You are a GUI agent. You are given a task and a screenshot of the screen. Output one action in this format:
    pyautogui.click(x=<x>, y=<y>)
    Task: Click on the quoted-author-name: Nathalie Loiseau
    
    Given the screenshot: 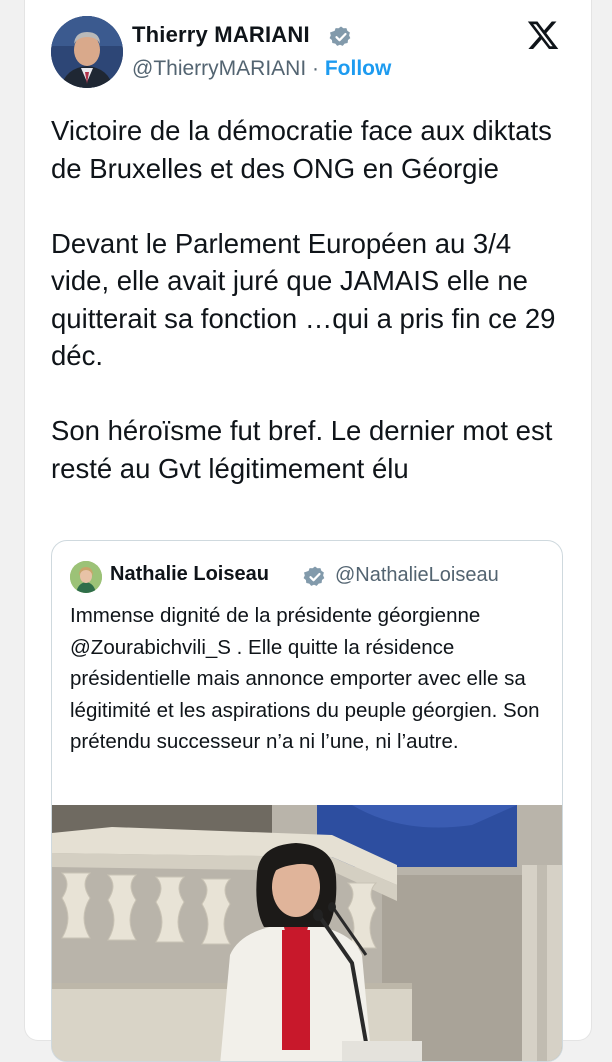 What is the action you would take?
    pyautogui.click(x=189, y=574)
    